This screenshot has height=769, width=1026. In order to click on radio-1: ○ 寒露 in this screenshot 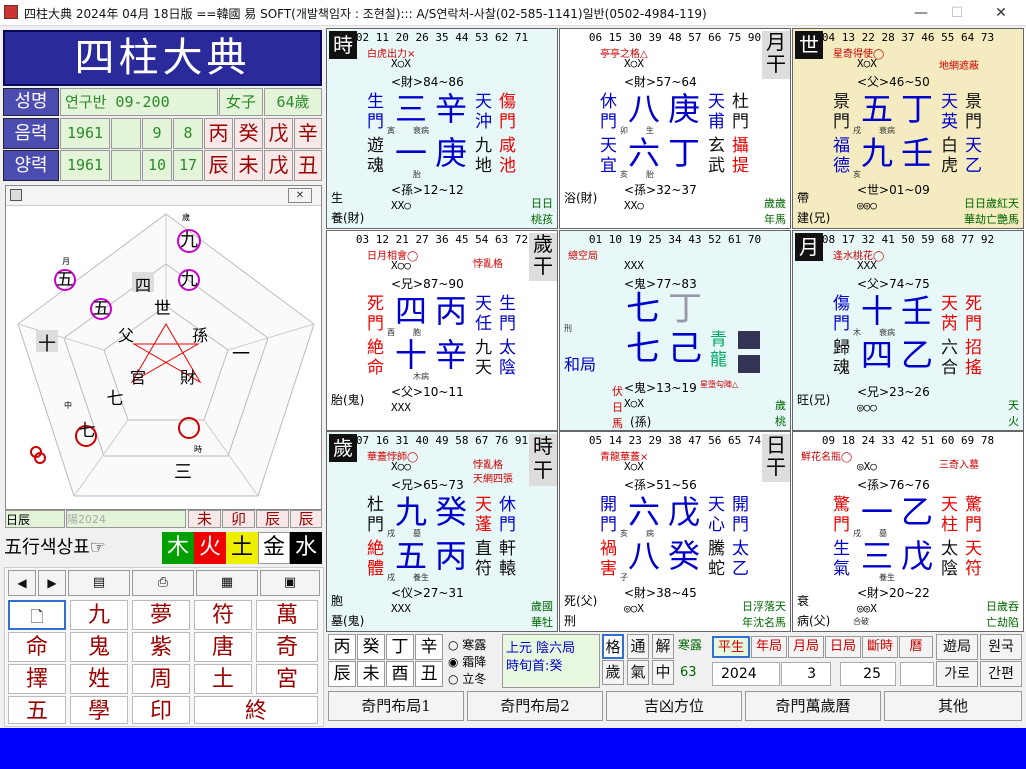, I will do `click(467, 644)`.